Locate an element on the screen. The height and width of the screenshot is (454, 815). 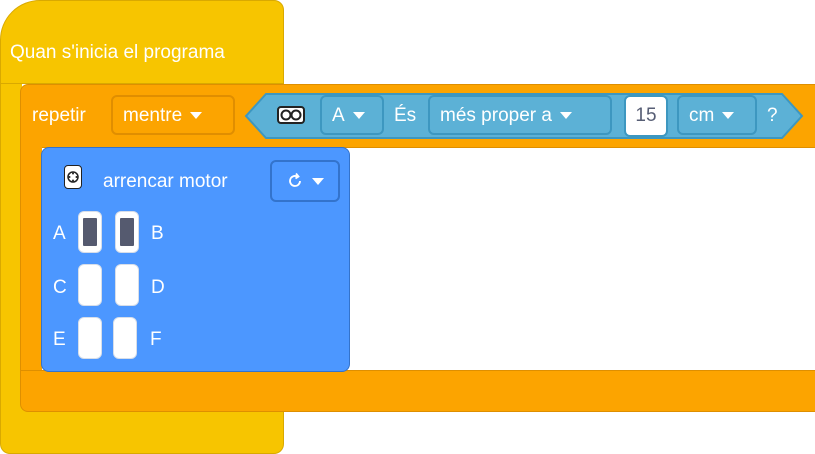
repeat-block-bottom is located at coordinates (417, 391).